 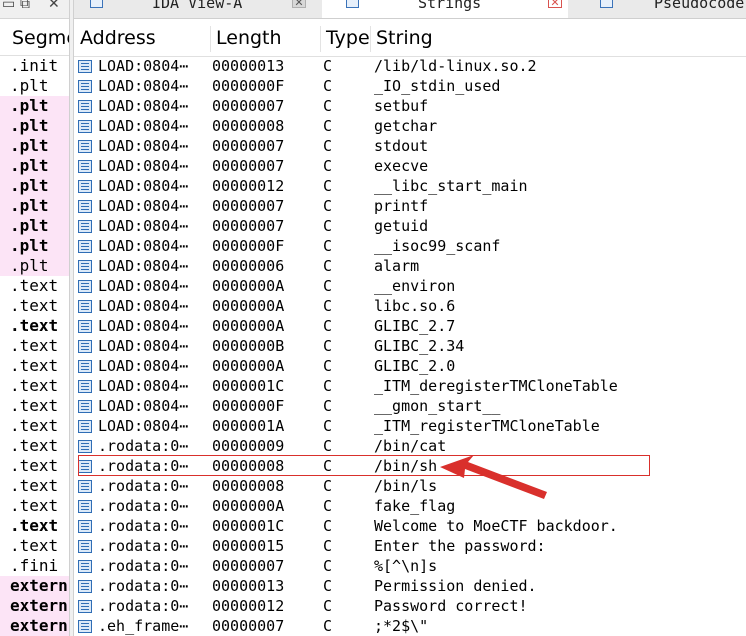 What do you see at coordinates (662, 9) in the screenshot?
I see `tab-pseudocode: Pseudocode-` at bounding box center [662, 9].